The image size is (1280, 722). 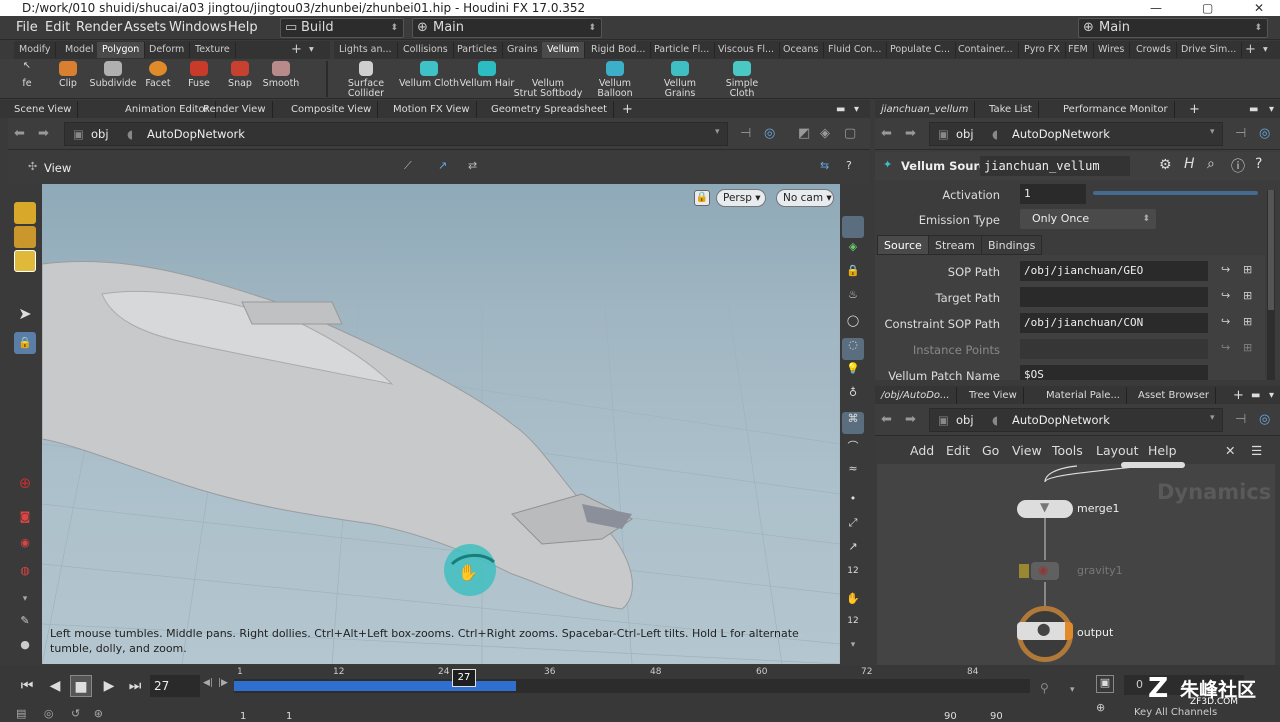 What do you see at coordinates (25, 605) in the screenshot?
I see `more-icon: ▾` at bounding box center [25, 605].